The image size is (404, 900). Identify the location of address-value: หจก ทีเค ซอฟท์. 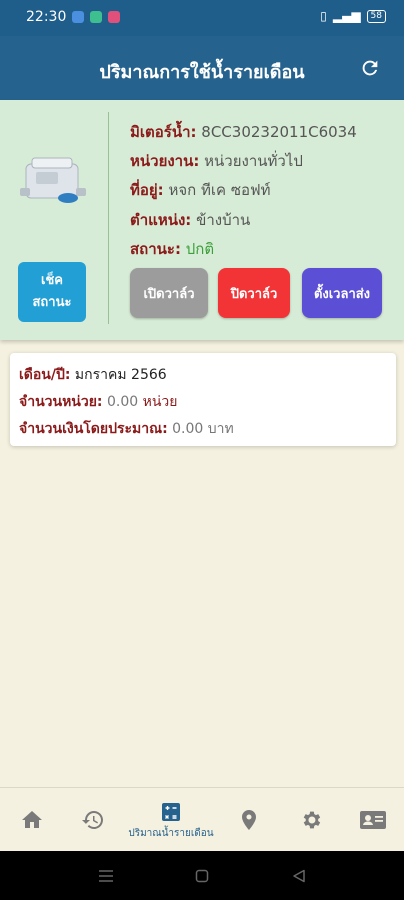
(219, 190).